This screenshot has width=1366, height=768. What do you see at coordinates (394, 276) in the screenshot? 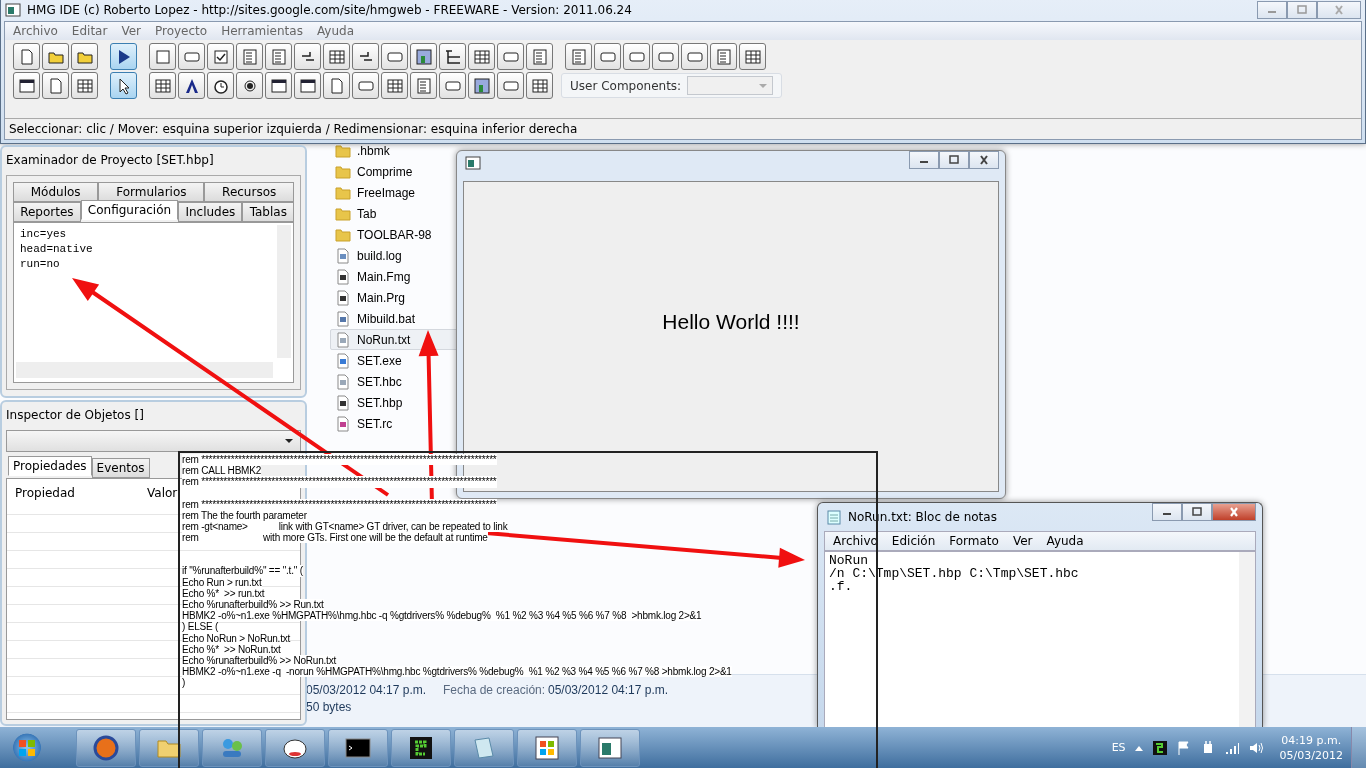
I see `file-item: Main.Fmg` at bounding box center [394, 276].